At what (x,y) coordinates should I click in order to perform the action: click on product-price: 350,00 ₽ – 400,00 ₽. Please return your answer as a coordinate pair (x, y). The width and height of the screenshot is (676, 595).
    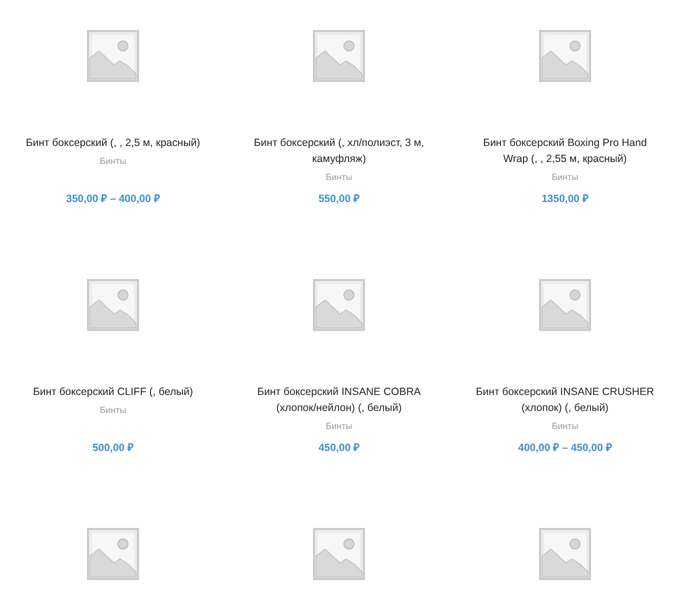
    Looking at the image, I should click on (113, 199).